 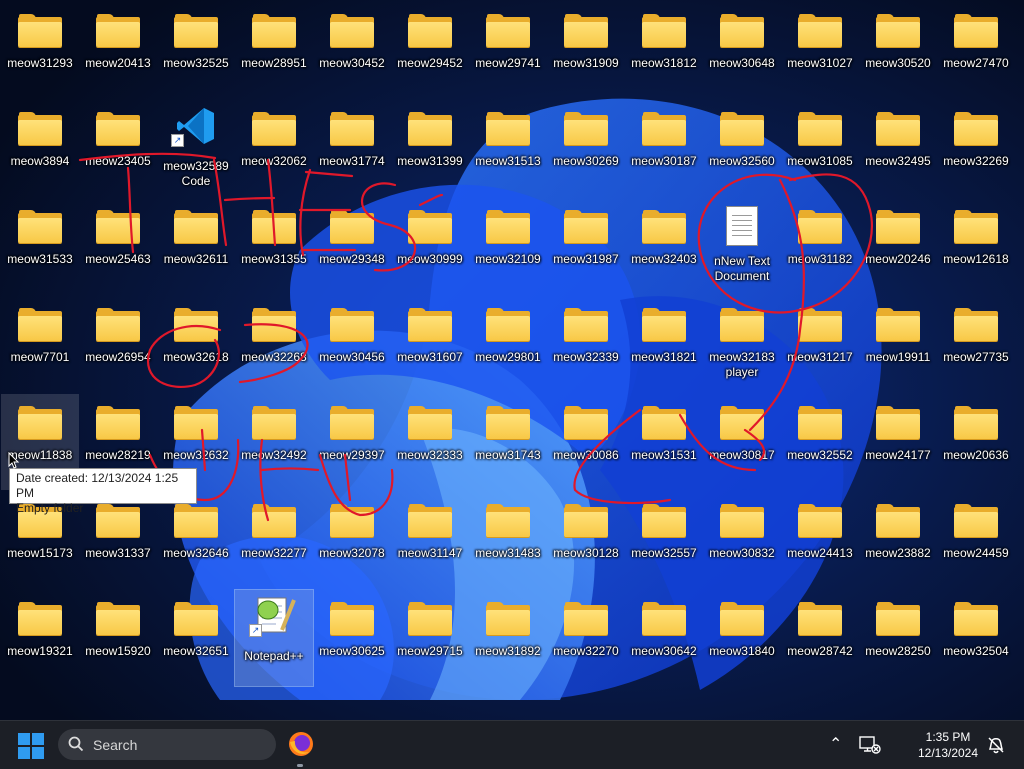 I want to click on desktop-folder-icon: meow32651, so click(x=196, y=638).